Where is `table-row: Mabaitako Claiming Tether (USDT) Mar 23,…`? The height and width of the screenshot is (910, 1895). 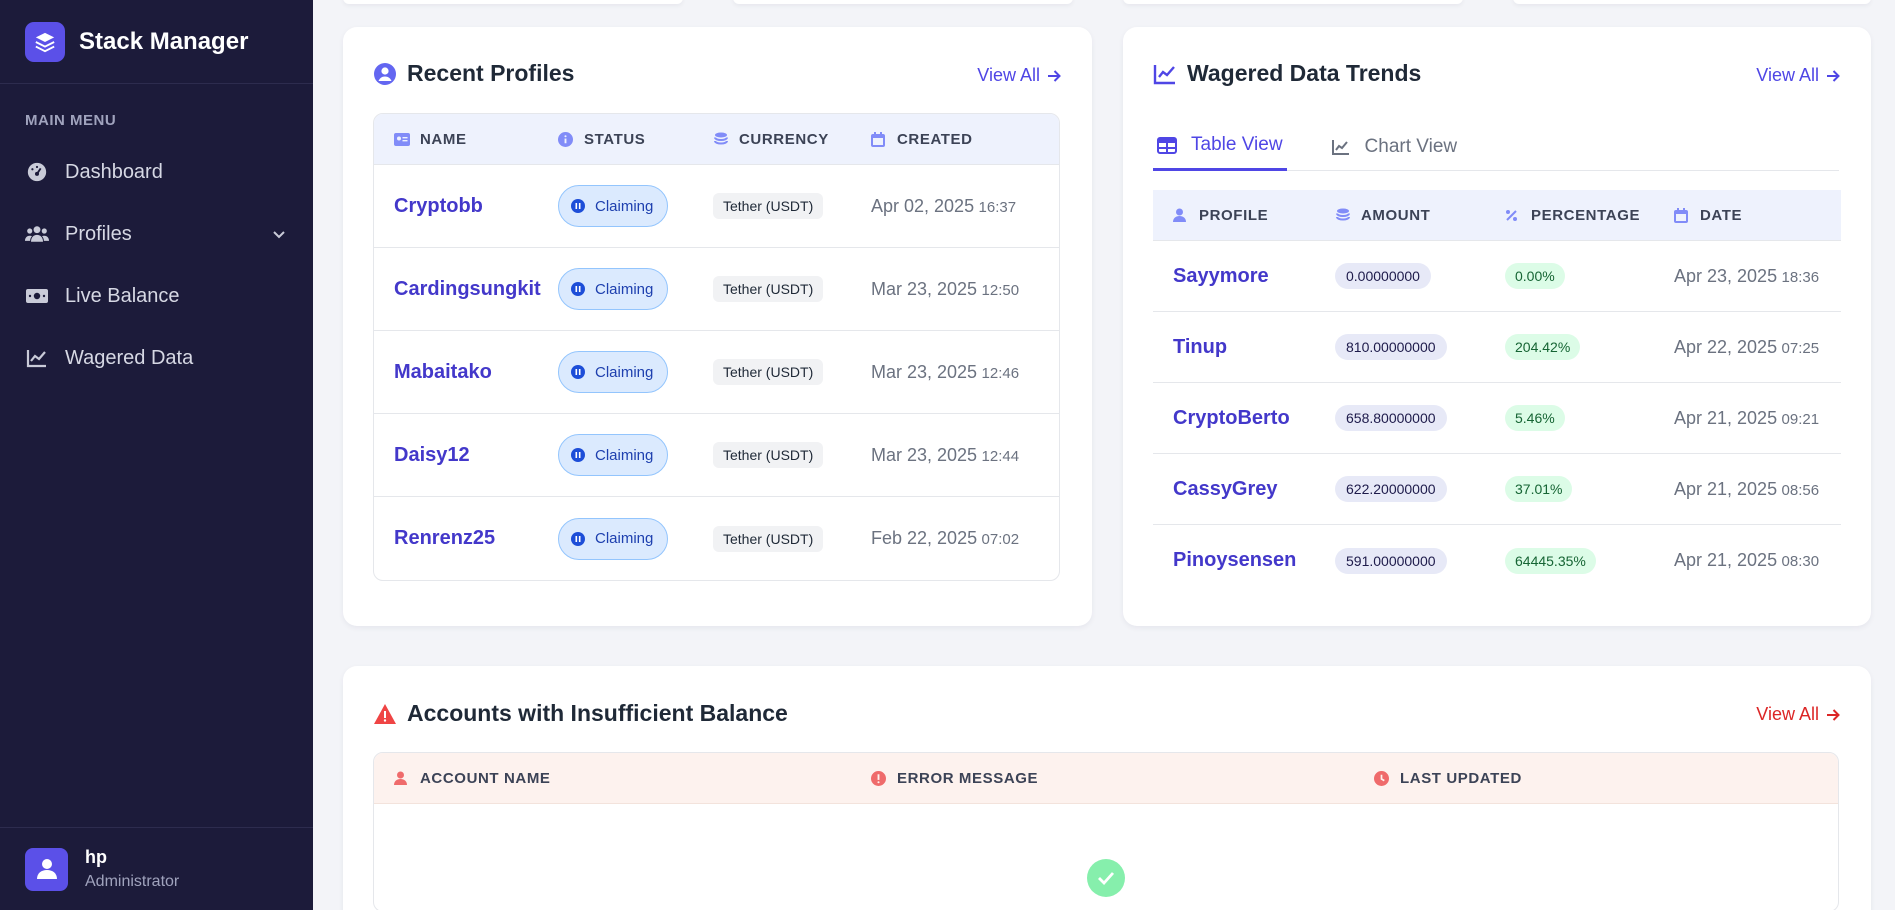
table-row: Mabaitako Claiming Tether (USDT) Mar 23,… is located at coordinates (716, 372).